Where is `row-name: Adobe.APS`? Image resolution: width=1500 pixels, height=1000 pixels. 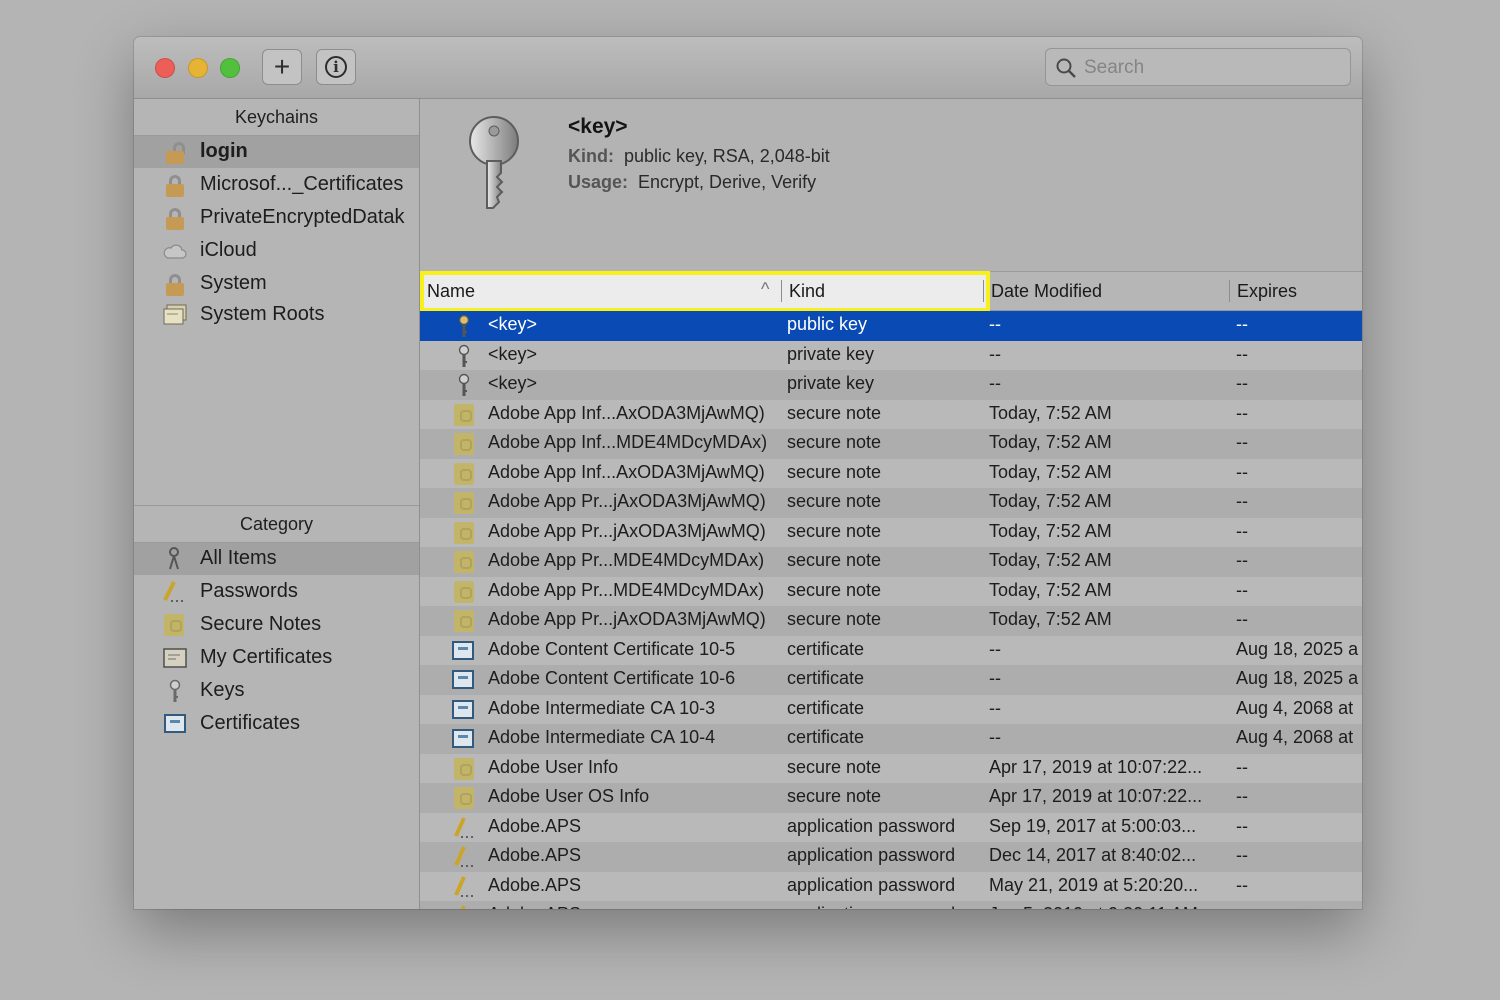 row-name: Adobe.APS is located at coordinates (535, 884).